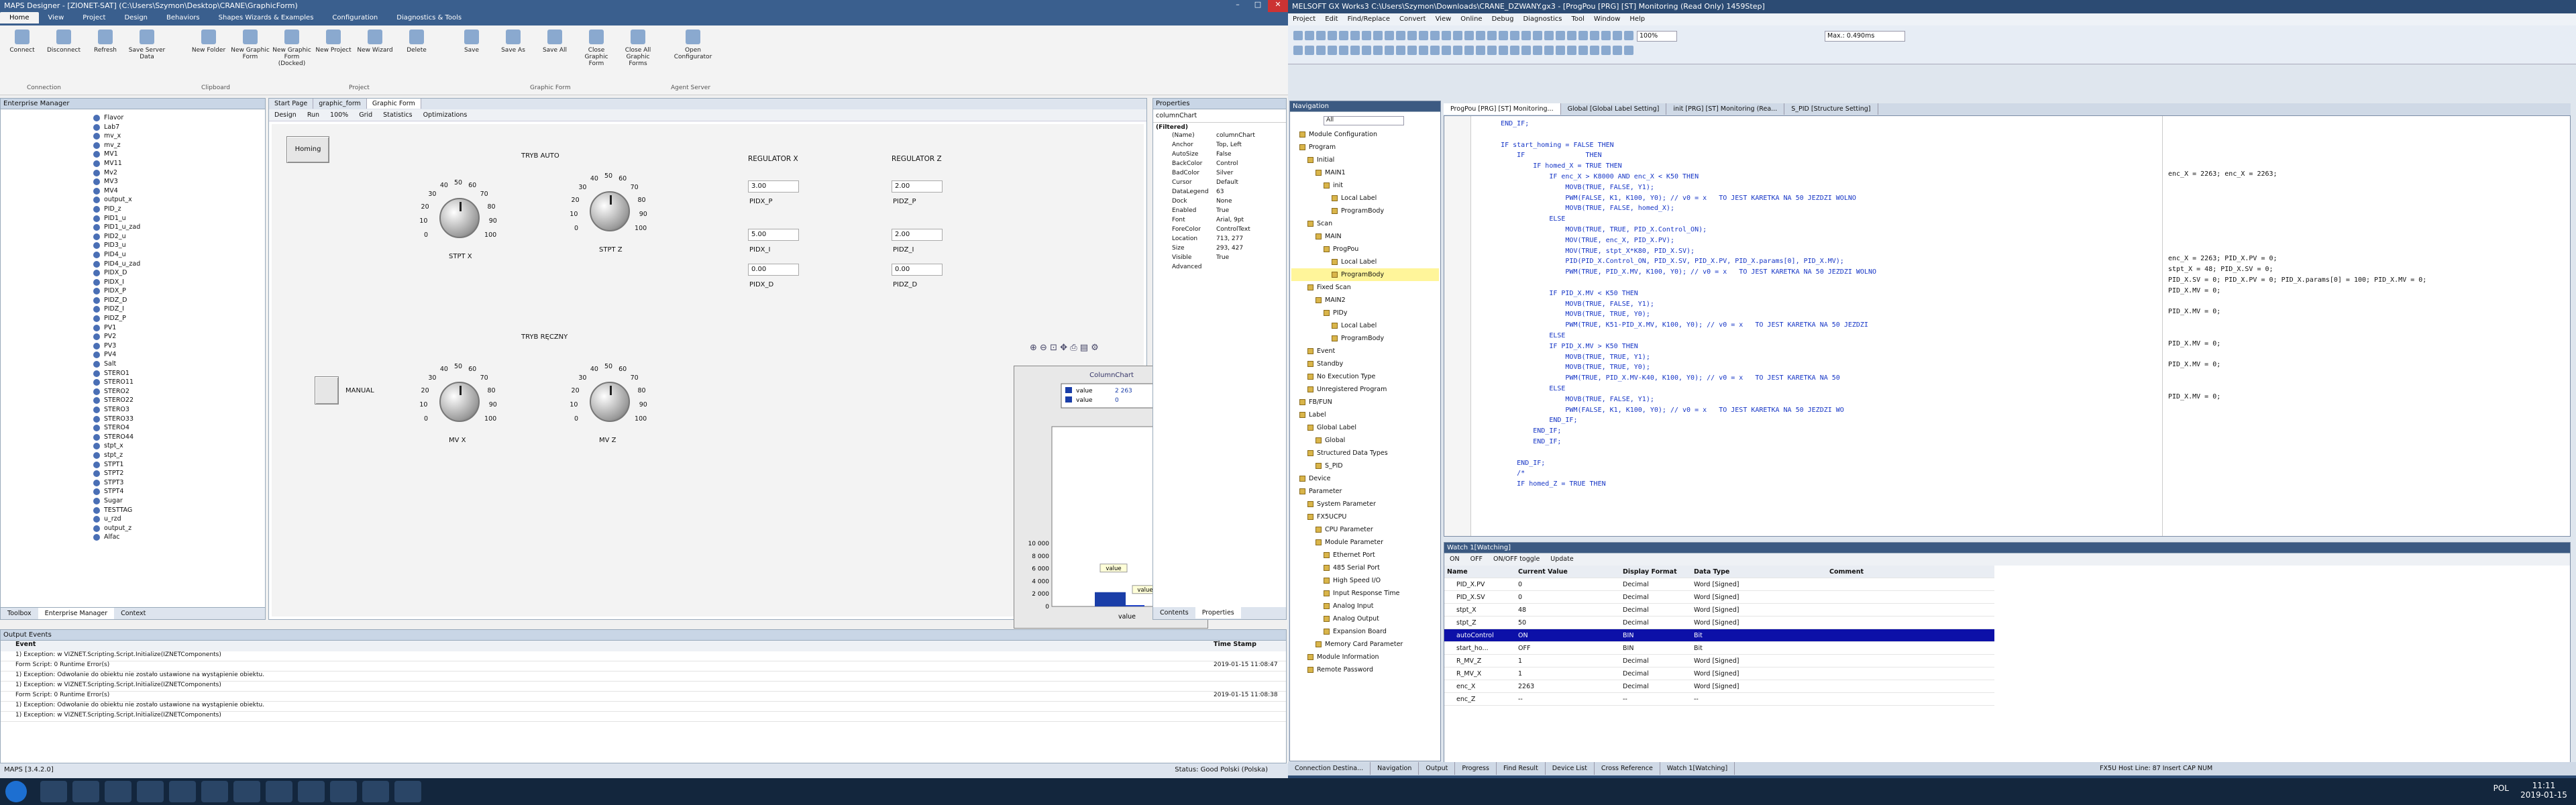 Image resolution: width=2576 pixels, height=805 pixels. What do you see at coordinates (1365, 172) in the screenshot?
I see `nav-tree-item: MAIN1` at bounding box center [1365, 172].